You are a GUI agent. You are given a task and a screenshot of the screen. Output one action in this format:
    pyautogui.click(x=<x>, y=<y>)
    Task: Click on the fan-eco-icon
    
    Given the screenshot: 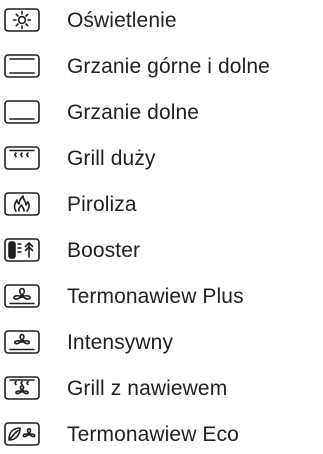 What is the action you would take?
    pyautogui.click(x=22, y=434)
    